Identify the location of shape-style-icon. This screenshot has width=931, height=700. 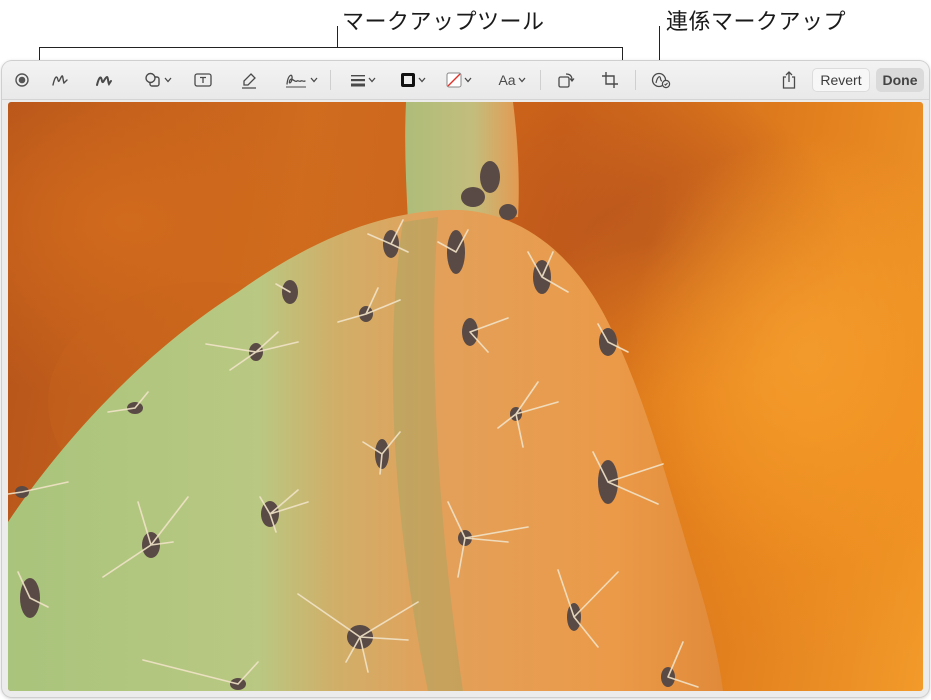
(363, 80).